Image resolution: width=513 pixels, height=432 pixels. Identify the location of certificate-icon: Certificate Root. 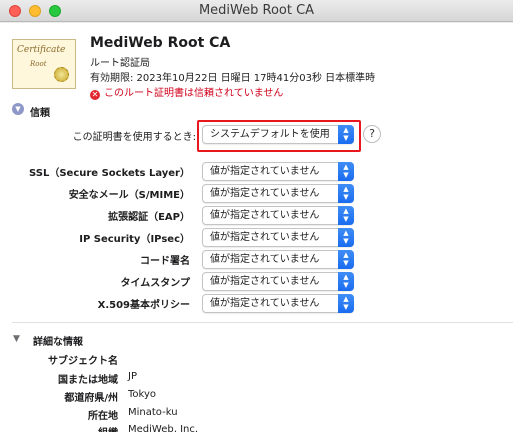
(44, 64).